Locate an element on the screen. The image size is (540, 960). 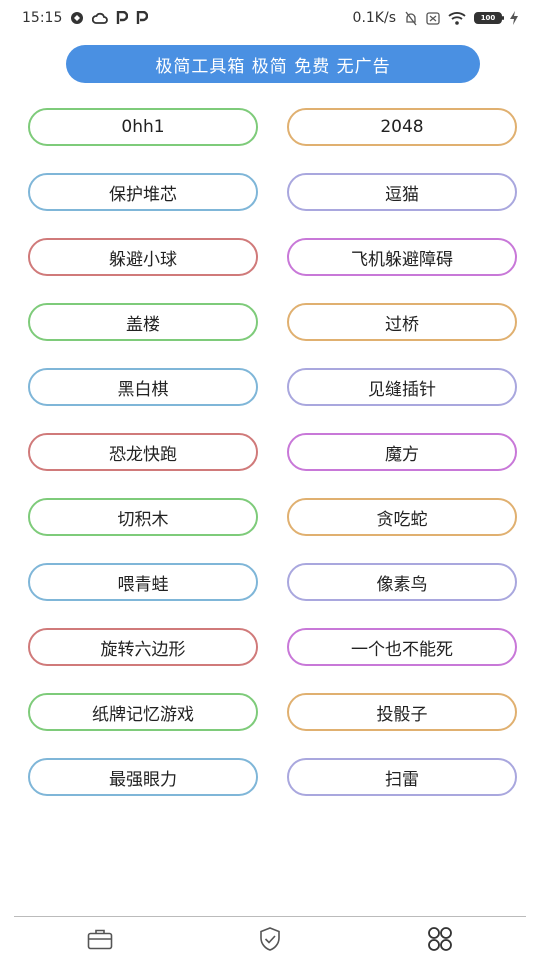
game-button-label: 见缝插针 is located at coordinates (402, 389).